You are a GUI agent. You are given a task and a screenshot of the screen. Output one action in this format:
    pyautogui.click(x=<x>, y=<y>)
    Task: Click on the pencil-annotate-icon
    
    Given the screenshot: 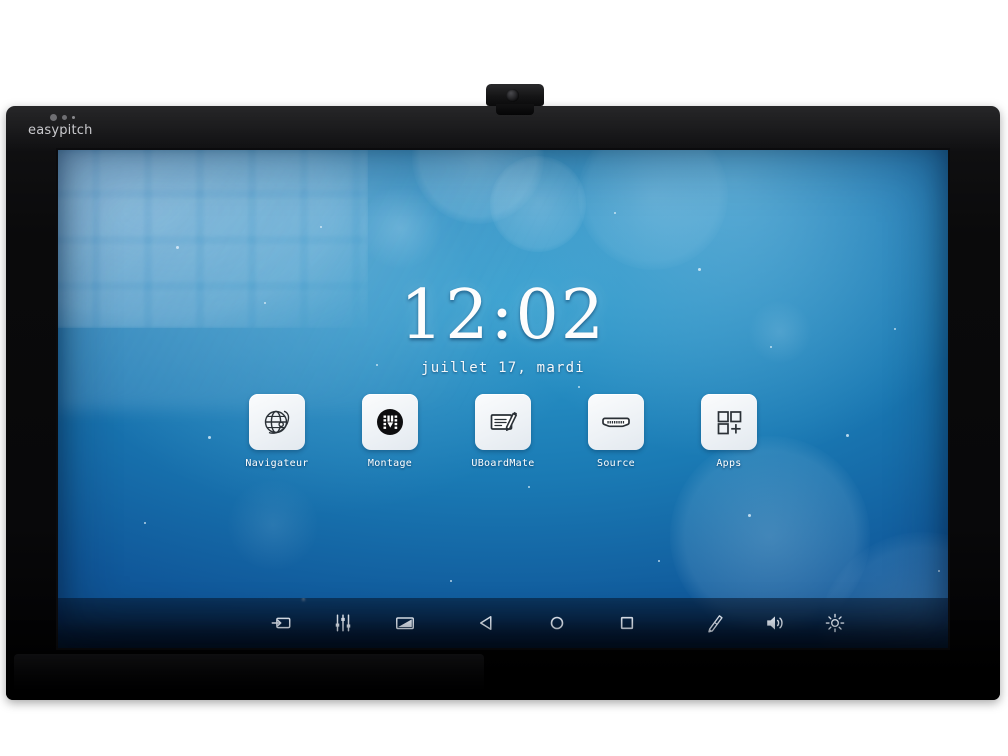 What is the action you would take?
    pyautogui.click(x=715, y=623)
    